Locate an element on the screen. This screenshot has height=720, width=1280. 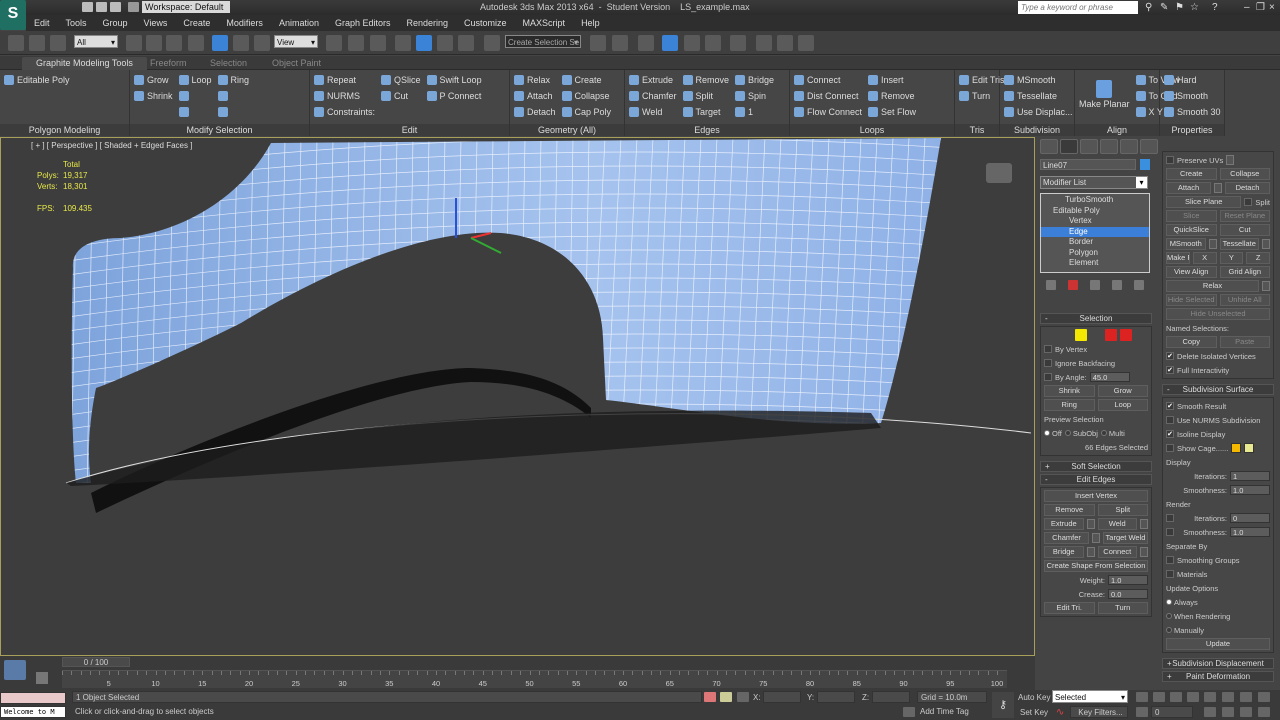
smoothing-groups-checkbox: Smoothing Groups is located at coordinates (1203, 560).